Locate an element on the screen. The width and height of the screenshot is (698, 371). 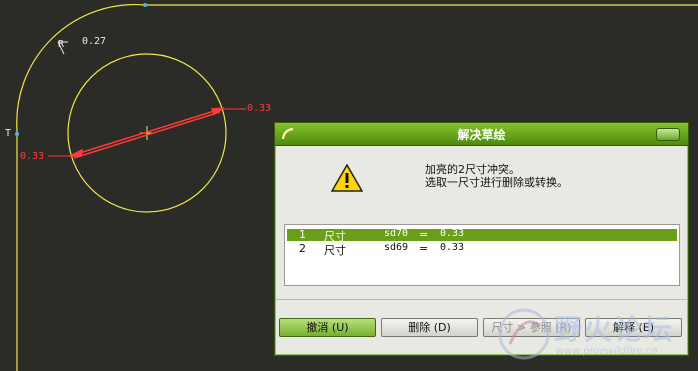
watermark: 野火论坛 www.proewildfire.cn is located at coordinates (596, 335).